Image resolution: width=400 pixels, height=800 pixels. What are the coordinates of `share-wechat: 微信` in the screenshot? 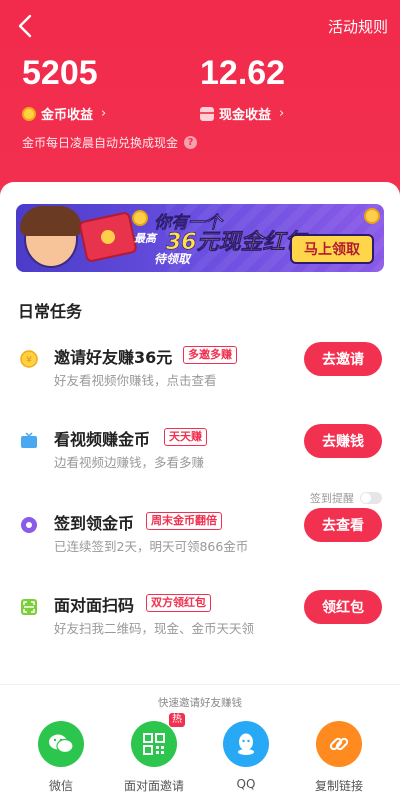 It's located at (61, 757).